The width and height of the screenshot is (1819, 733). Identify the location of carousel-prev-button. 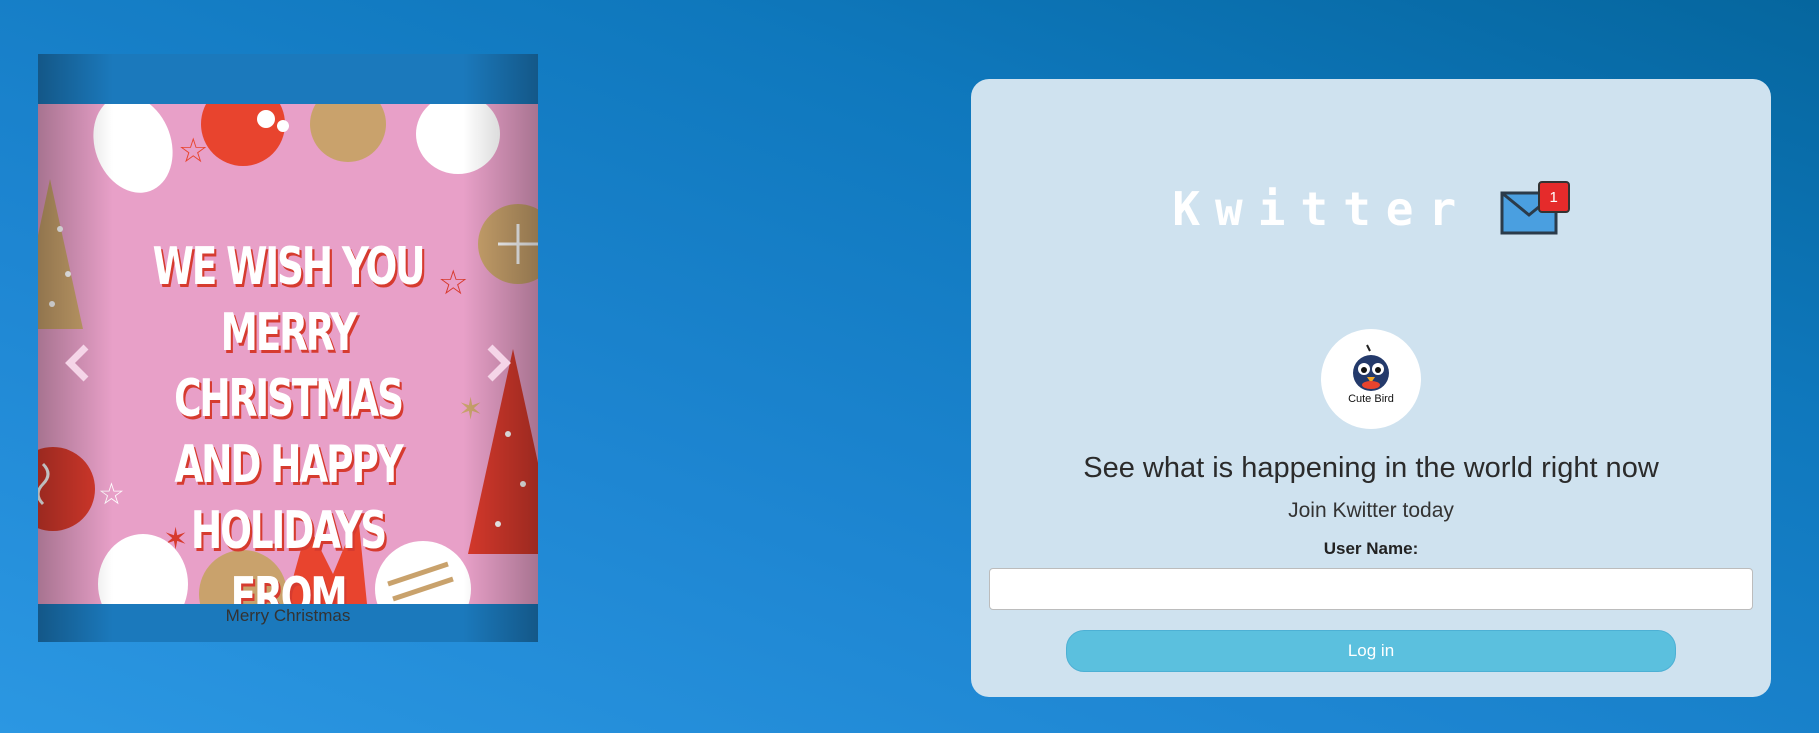
(79, 363).